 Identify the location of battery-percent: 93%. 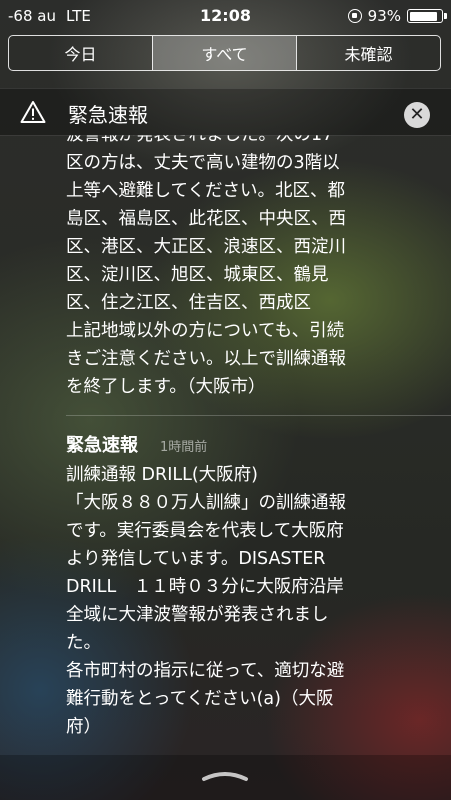
(384, 16).